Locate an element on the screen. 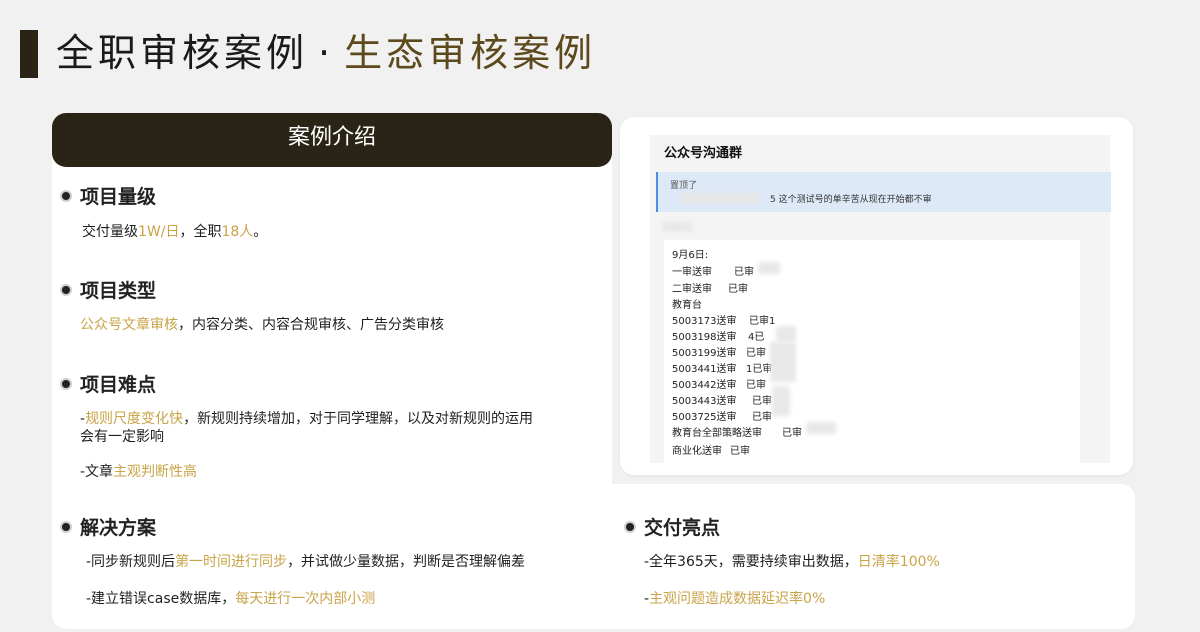 This screenshot has height=632, width=1200. highlight-text: 1W/日 is located at coordinates (159, 232).